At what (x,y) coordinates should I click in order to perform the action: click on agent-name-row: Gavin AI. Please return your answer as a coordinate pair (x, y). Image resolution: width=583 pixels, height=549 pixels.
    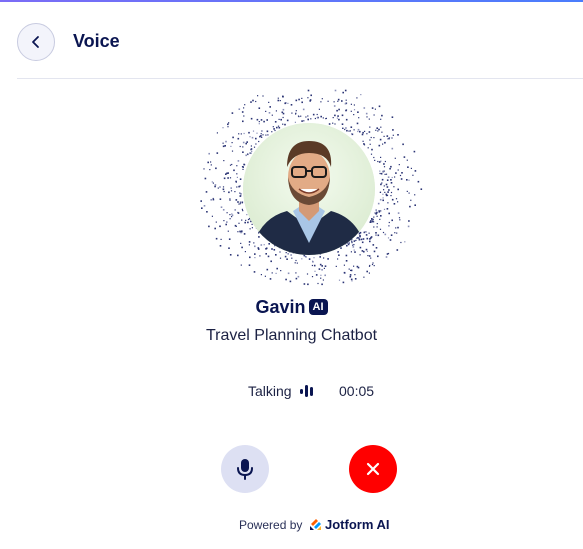
    Looking at the image, I should click on (291, 307).